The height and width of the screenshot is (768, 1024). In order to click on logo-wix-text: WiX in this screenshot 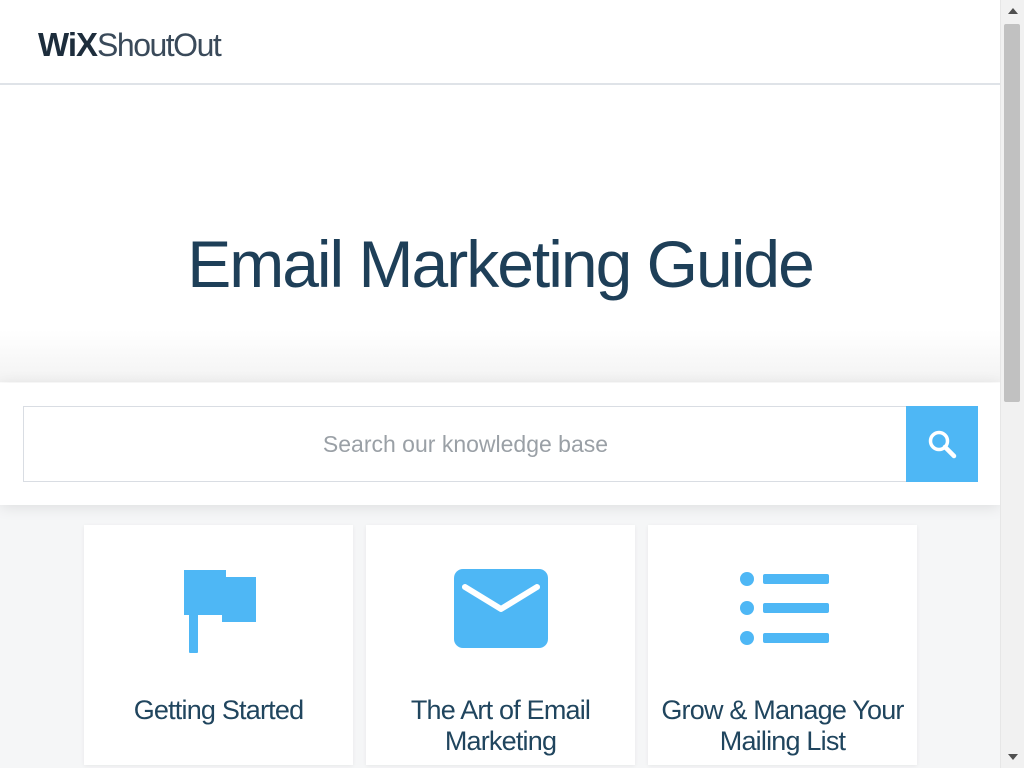, I will do `click(68, 44)`.